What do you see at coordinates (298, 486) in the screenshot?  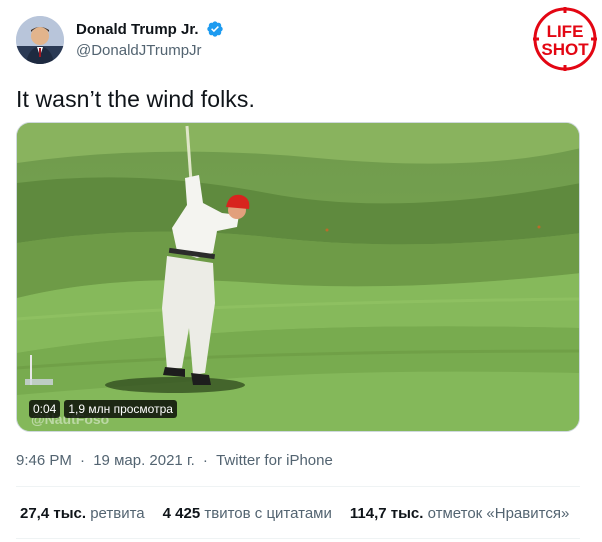 I see `divider-top` at bounding box center [298, 486].